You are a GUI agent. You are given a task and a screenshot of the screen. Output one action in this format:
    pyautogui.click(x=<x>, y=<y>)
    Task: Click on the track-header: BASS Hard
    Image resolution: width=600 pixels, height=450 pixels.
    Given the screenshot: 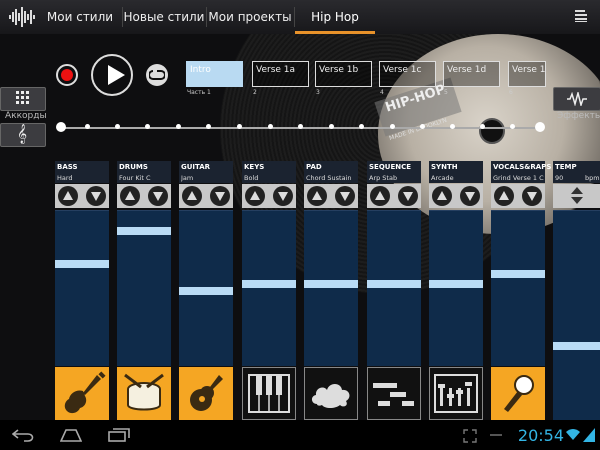 What is the action you would take?
    pyautogui.click(x=82, y=172)
    